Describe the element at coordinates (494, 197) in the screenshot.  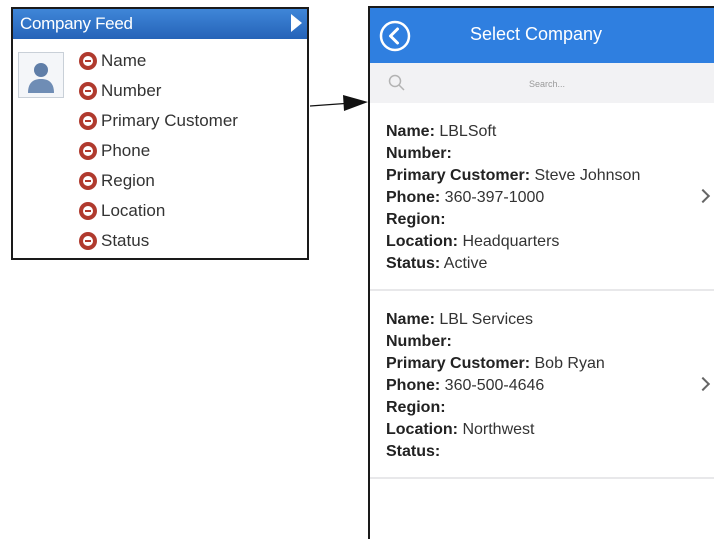
I see `company-field-value: 360-397-1000` at that location.